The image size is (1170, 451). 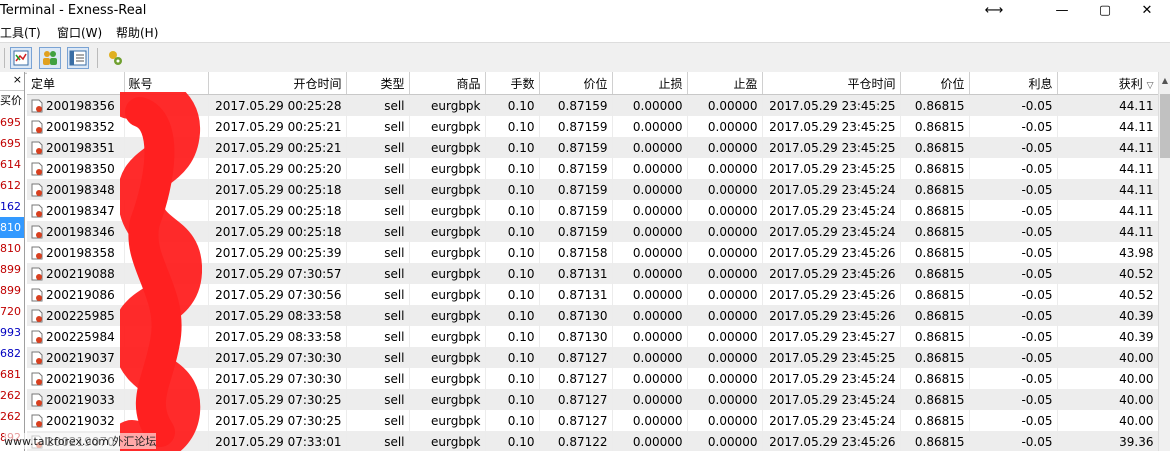 What do you see at coordinates (1165, 126) in the screenshot?
I see `scroll-thumb` at bounding box center [1165, 126].